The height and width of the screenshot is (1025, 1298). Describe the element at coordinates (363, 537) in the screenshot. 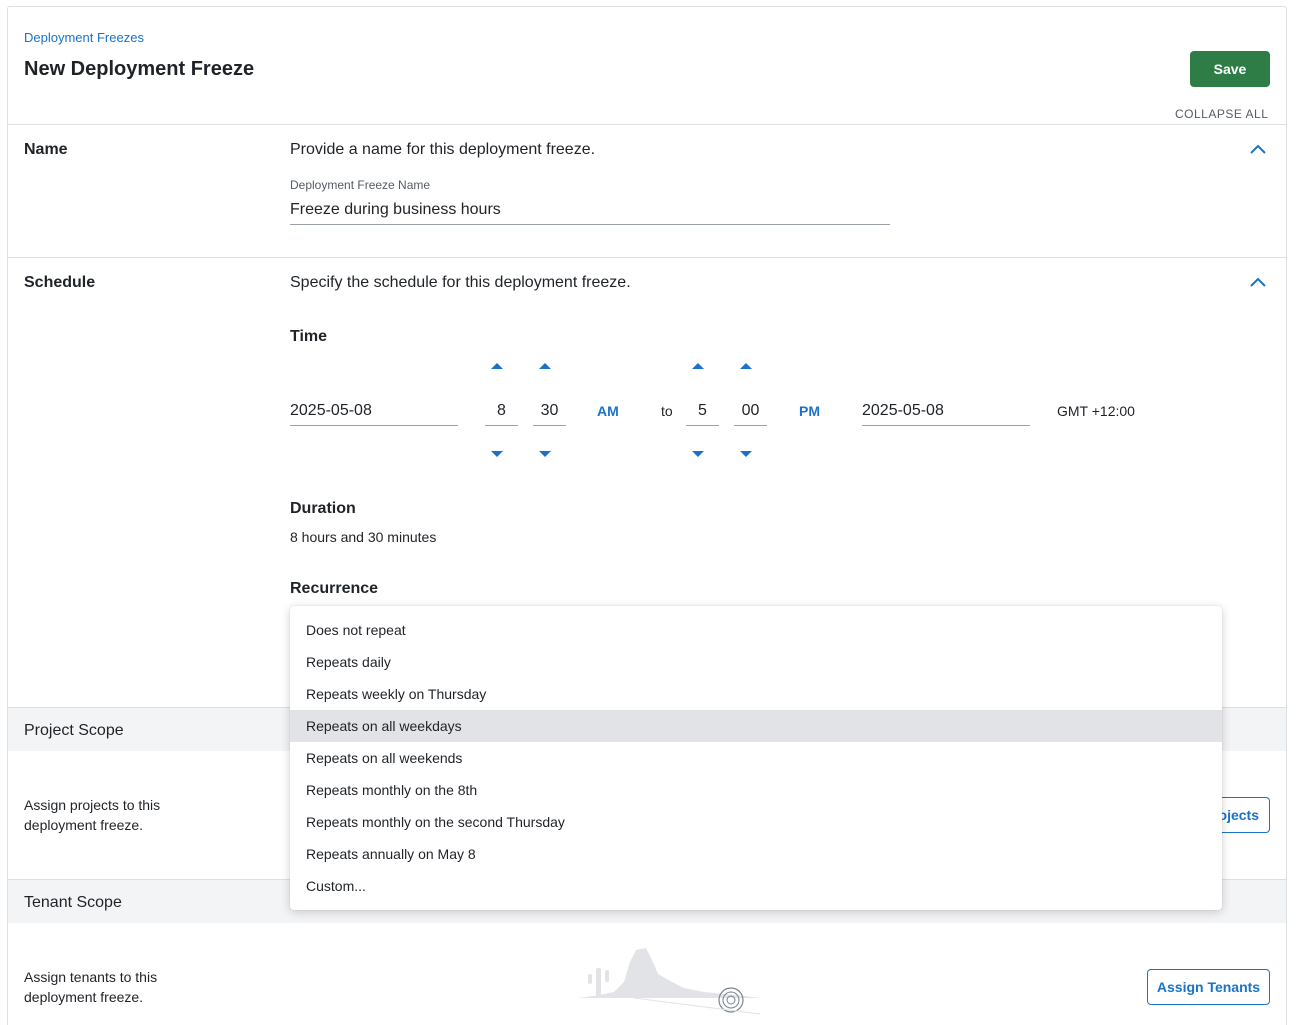

I see `duration-value: 8 hours and 30 minutes` at that location.